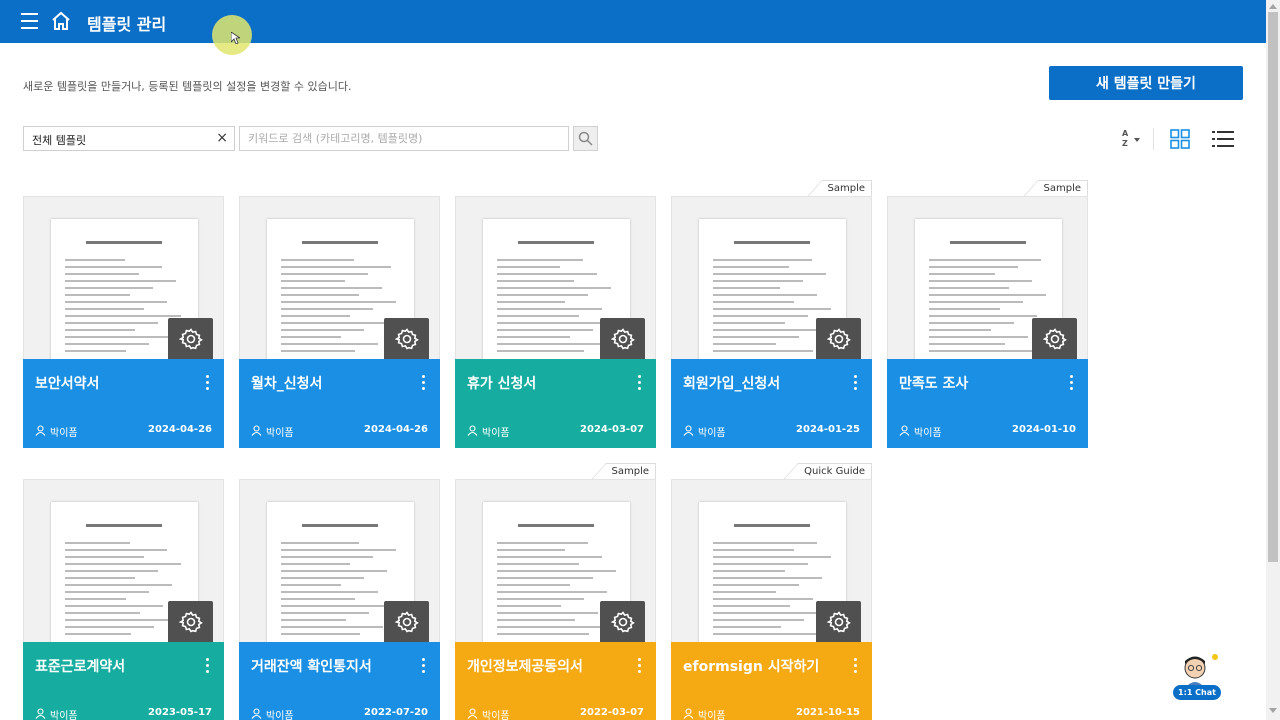  What do you see at coordinates (502, 384) in the screenshot?
I see `template-name: 휴가 신청서` at bounding box center [502, 384].